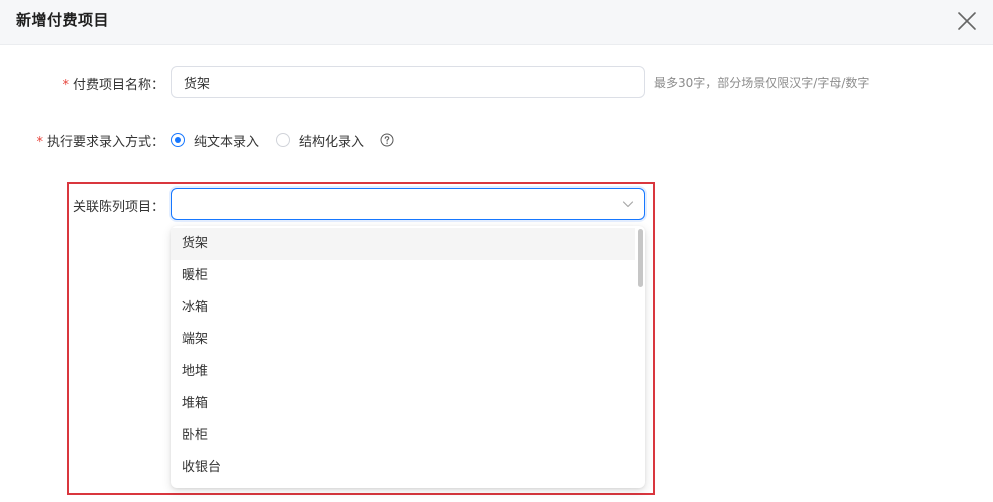 The height and width of the screenshot is (502, 993). Describe the element at coordinates (403, 468) in the screenshot. I see `dropdown-option: 收银台` at that location.